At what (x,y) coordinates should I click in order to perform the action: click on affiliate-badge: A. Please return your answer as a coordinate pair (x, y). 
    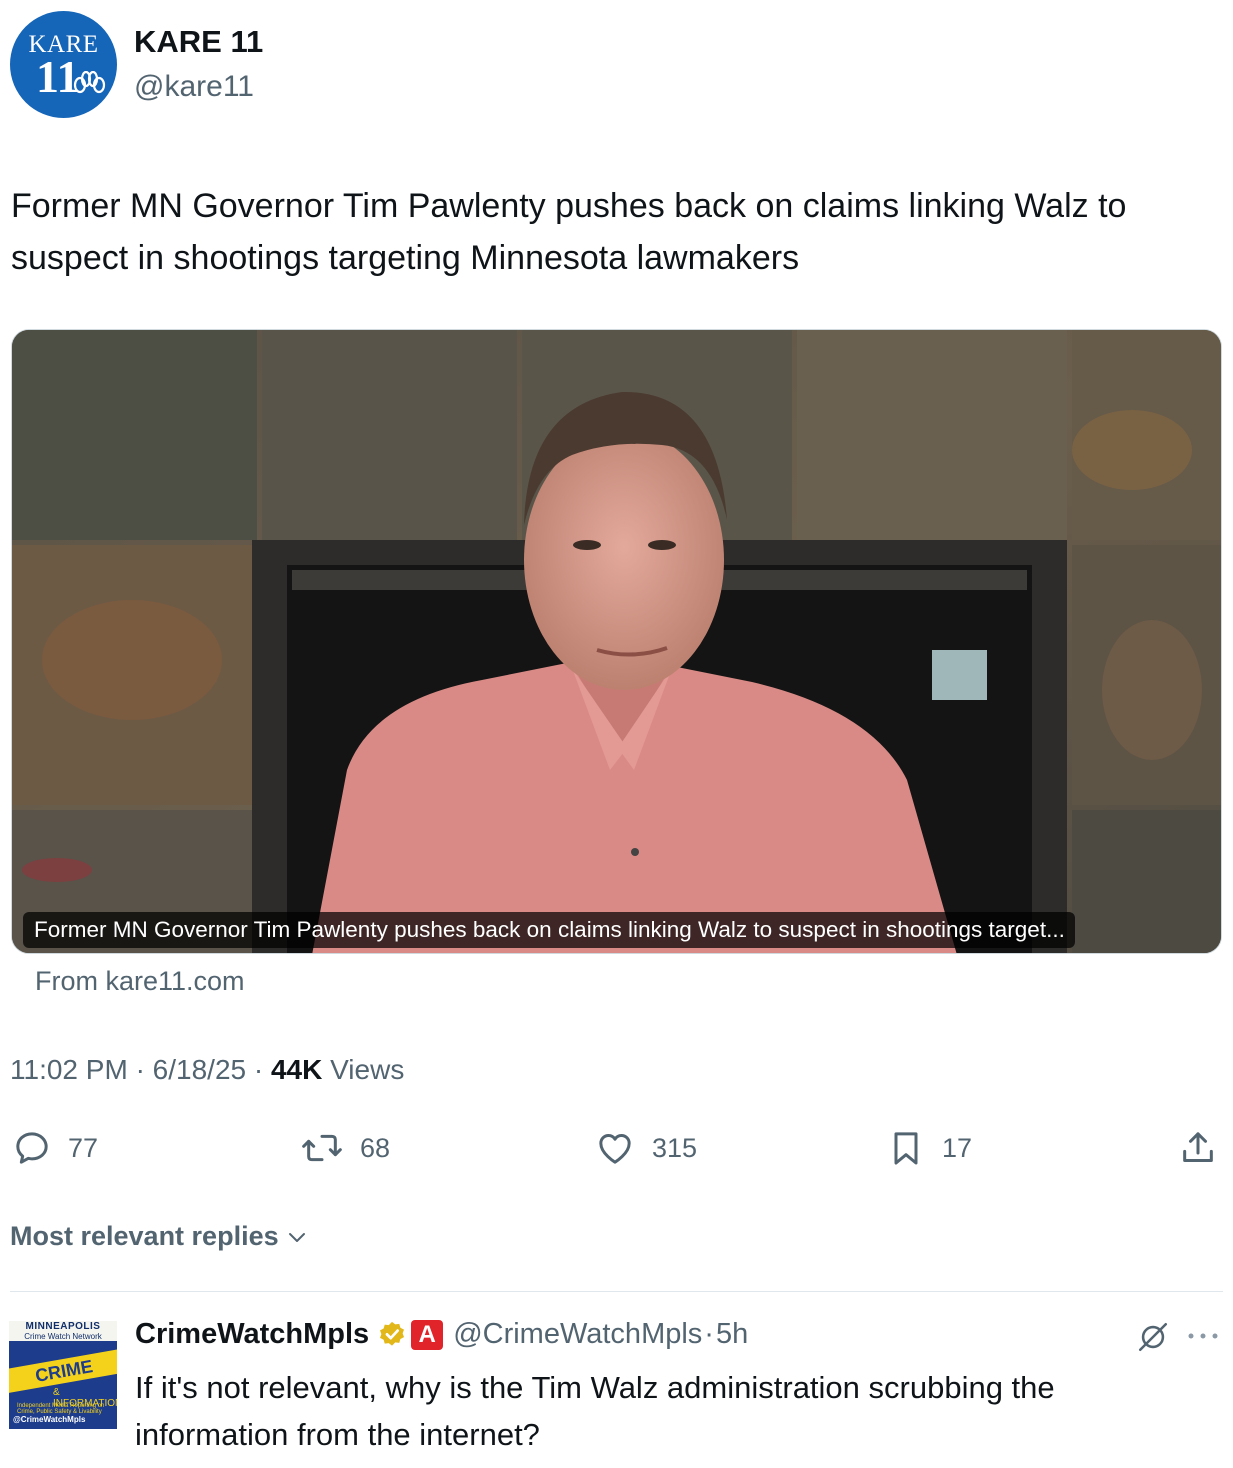
    Looking at the image, I should click on (427, 1334).